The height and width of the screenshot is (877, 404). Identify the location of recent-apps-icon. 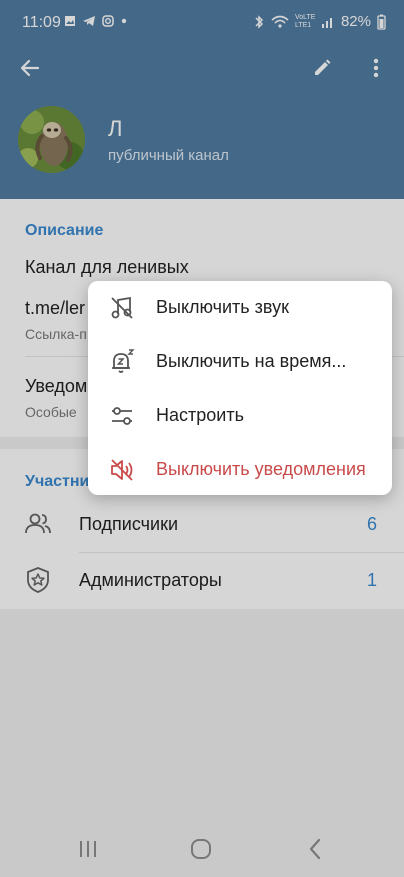
(88, 849).